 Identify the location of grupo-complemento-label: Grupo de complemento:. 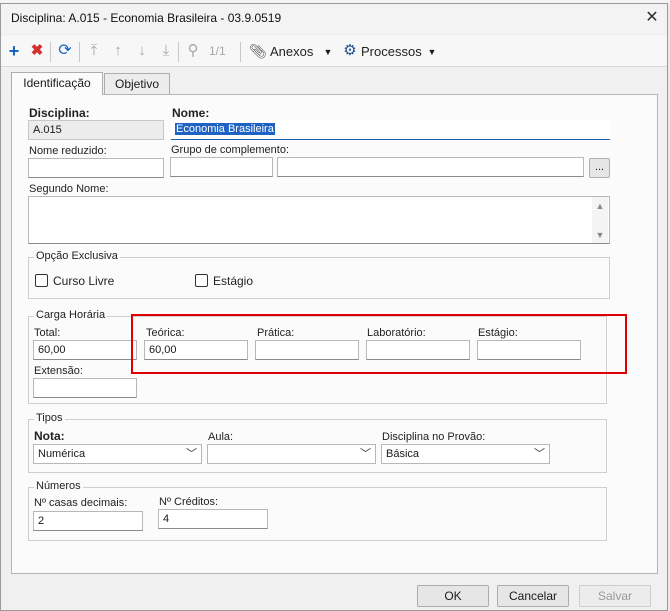
(230, 150).